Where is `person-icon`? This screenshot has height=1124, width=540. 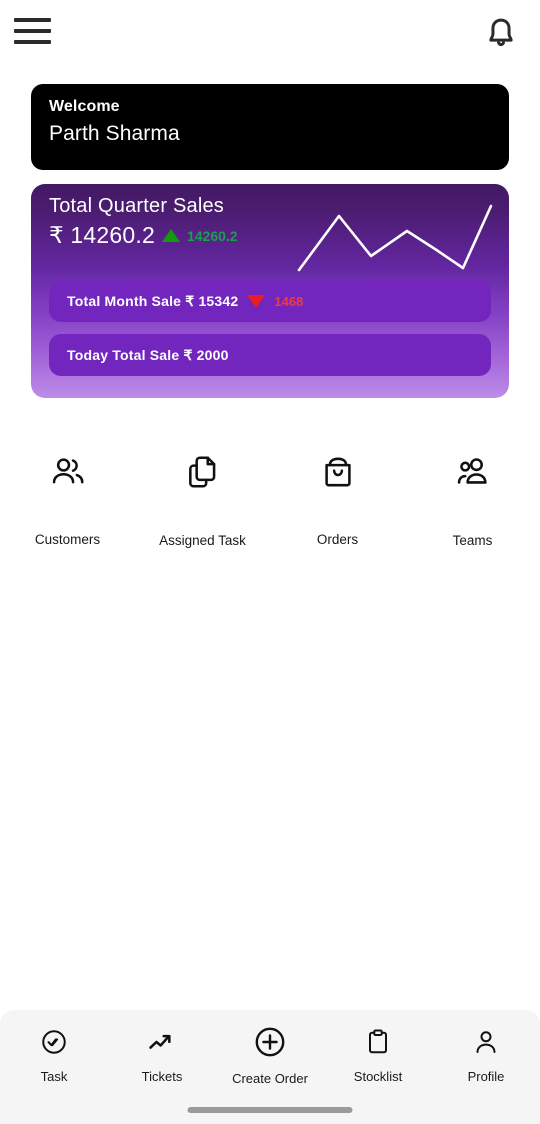
person-icon is located at coordinates (486, 1042).